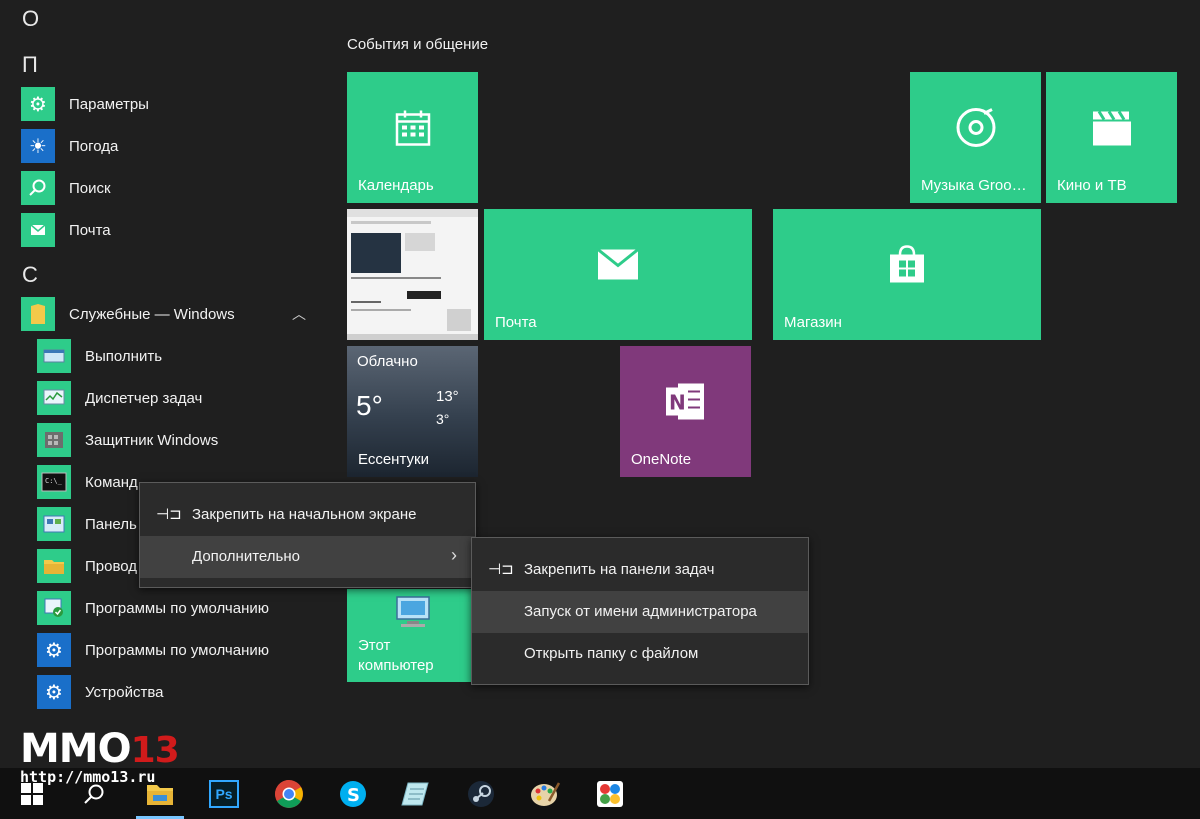 This screenshot has width=1200, height=819. I want to click on app-task-manager: Диспетчер задач, so click(165, 398).